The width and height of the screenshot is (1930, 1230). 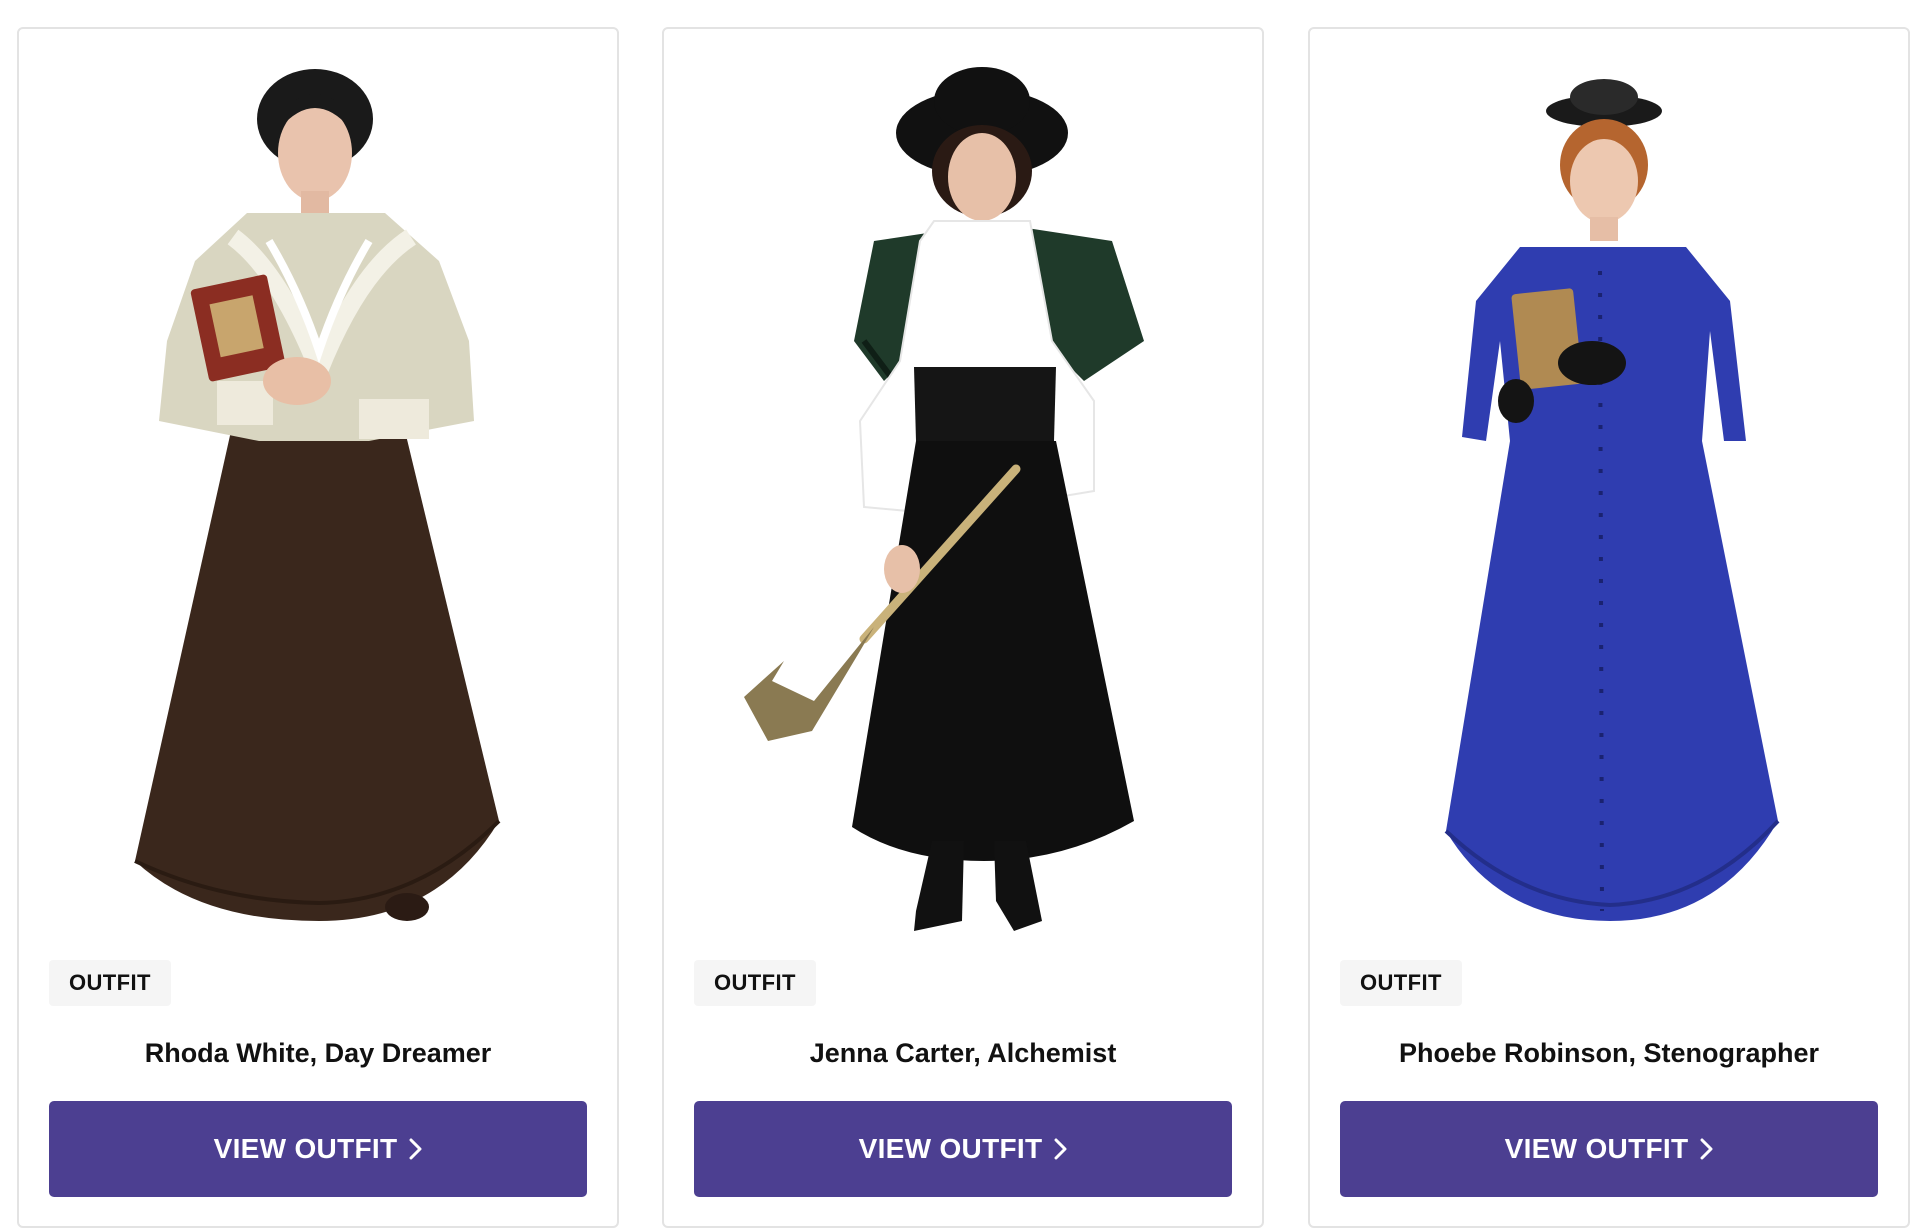 What do you see at coordinates (318, 1053) in the screenshot?
I see `product-title: Rhoda White, Day Dreamer` at bounding box center [318, 1053].